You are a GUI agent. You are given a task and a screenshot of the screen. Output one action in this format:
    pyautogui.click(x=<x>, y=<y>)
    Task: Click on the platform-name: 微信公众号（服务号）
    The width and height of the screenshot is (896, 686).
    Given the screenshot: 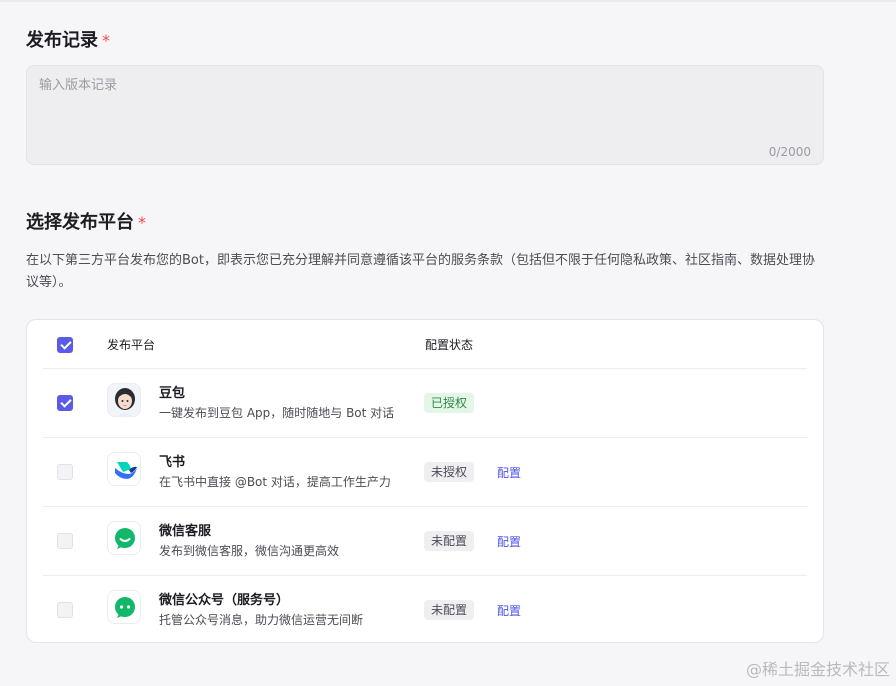 What is the action you would take?
    pyautogui.click(x=224, y=600)
    